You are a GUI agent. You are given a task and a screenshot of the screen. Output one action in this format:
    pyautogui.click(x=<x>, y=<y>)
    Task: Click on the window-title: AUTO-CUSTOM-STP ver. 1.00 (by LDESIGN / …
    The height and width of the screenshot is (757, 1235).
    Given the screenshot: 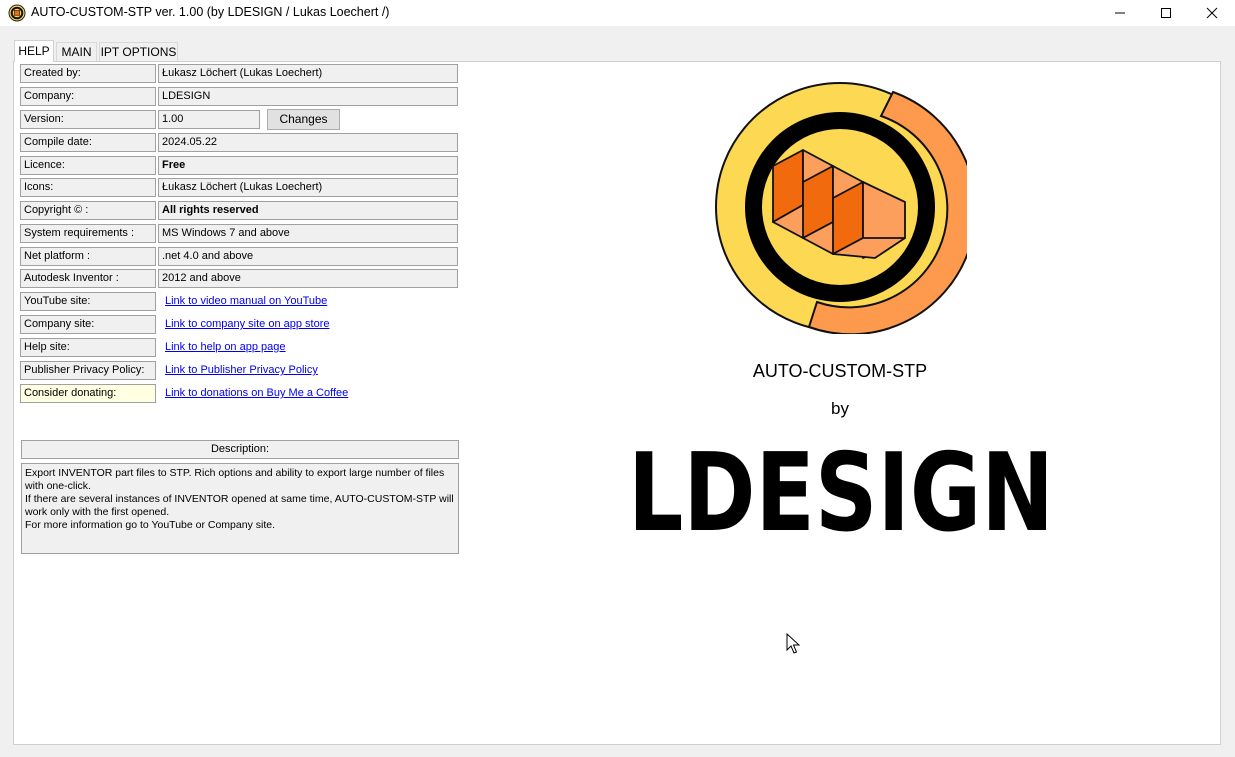 What is the action you would take?
    pyautogui.click(x=210, y=12)
    